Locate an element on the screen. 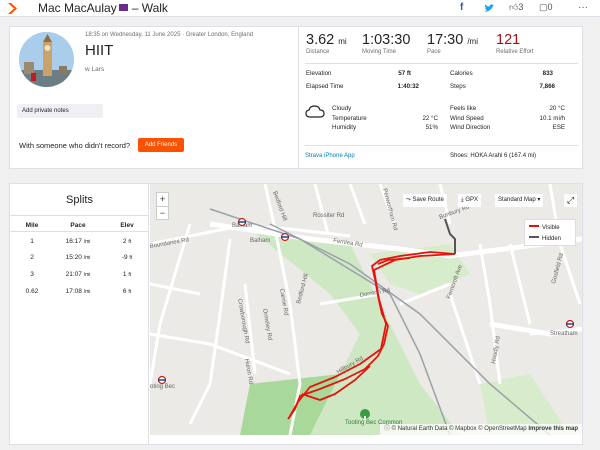  split-row: 0.62 17:08 /mi 6 ft is located at coordinates (79, 295).